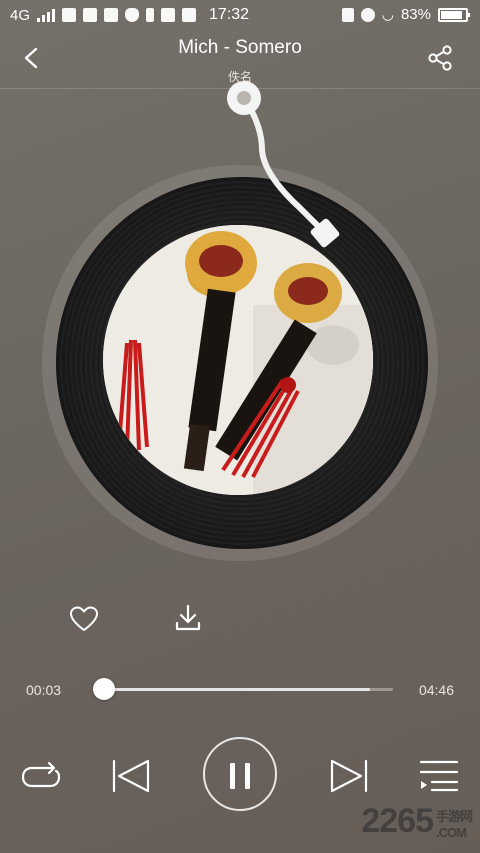 The height and width of the screenshot is (853, 480). I want to click on next-button, so click(349, 776).